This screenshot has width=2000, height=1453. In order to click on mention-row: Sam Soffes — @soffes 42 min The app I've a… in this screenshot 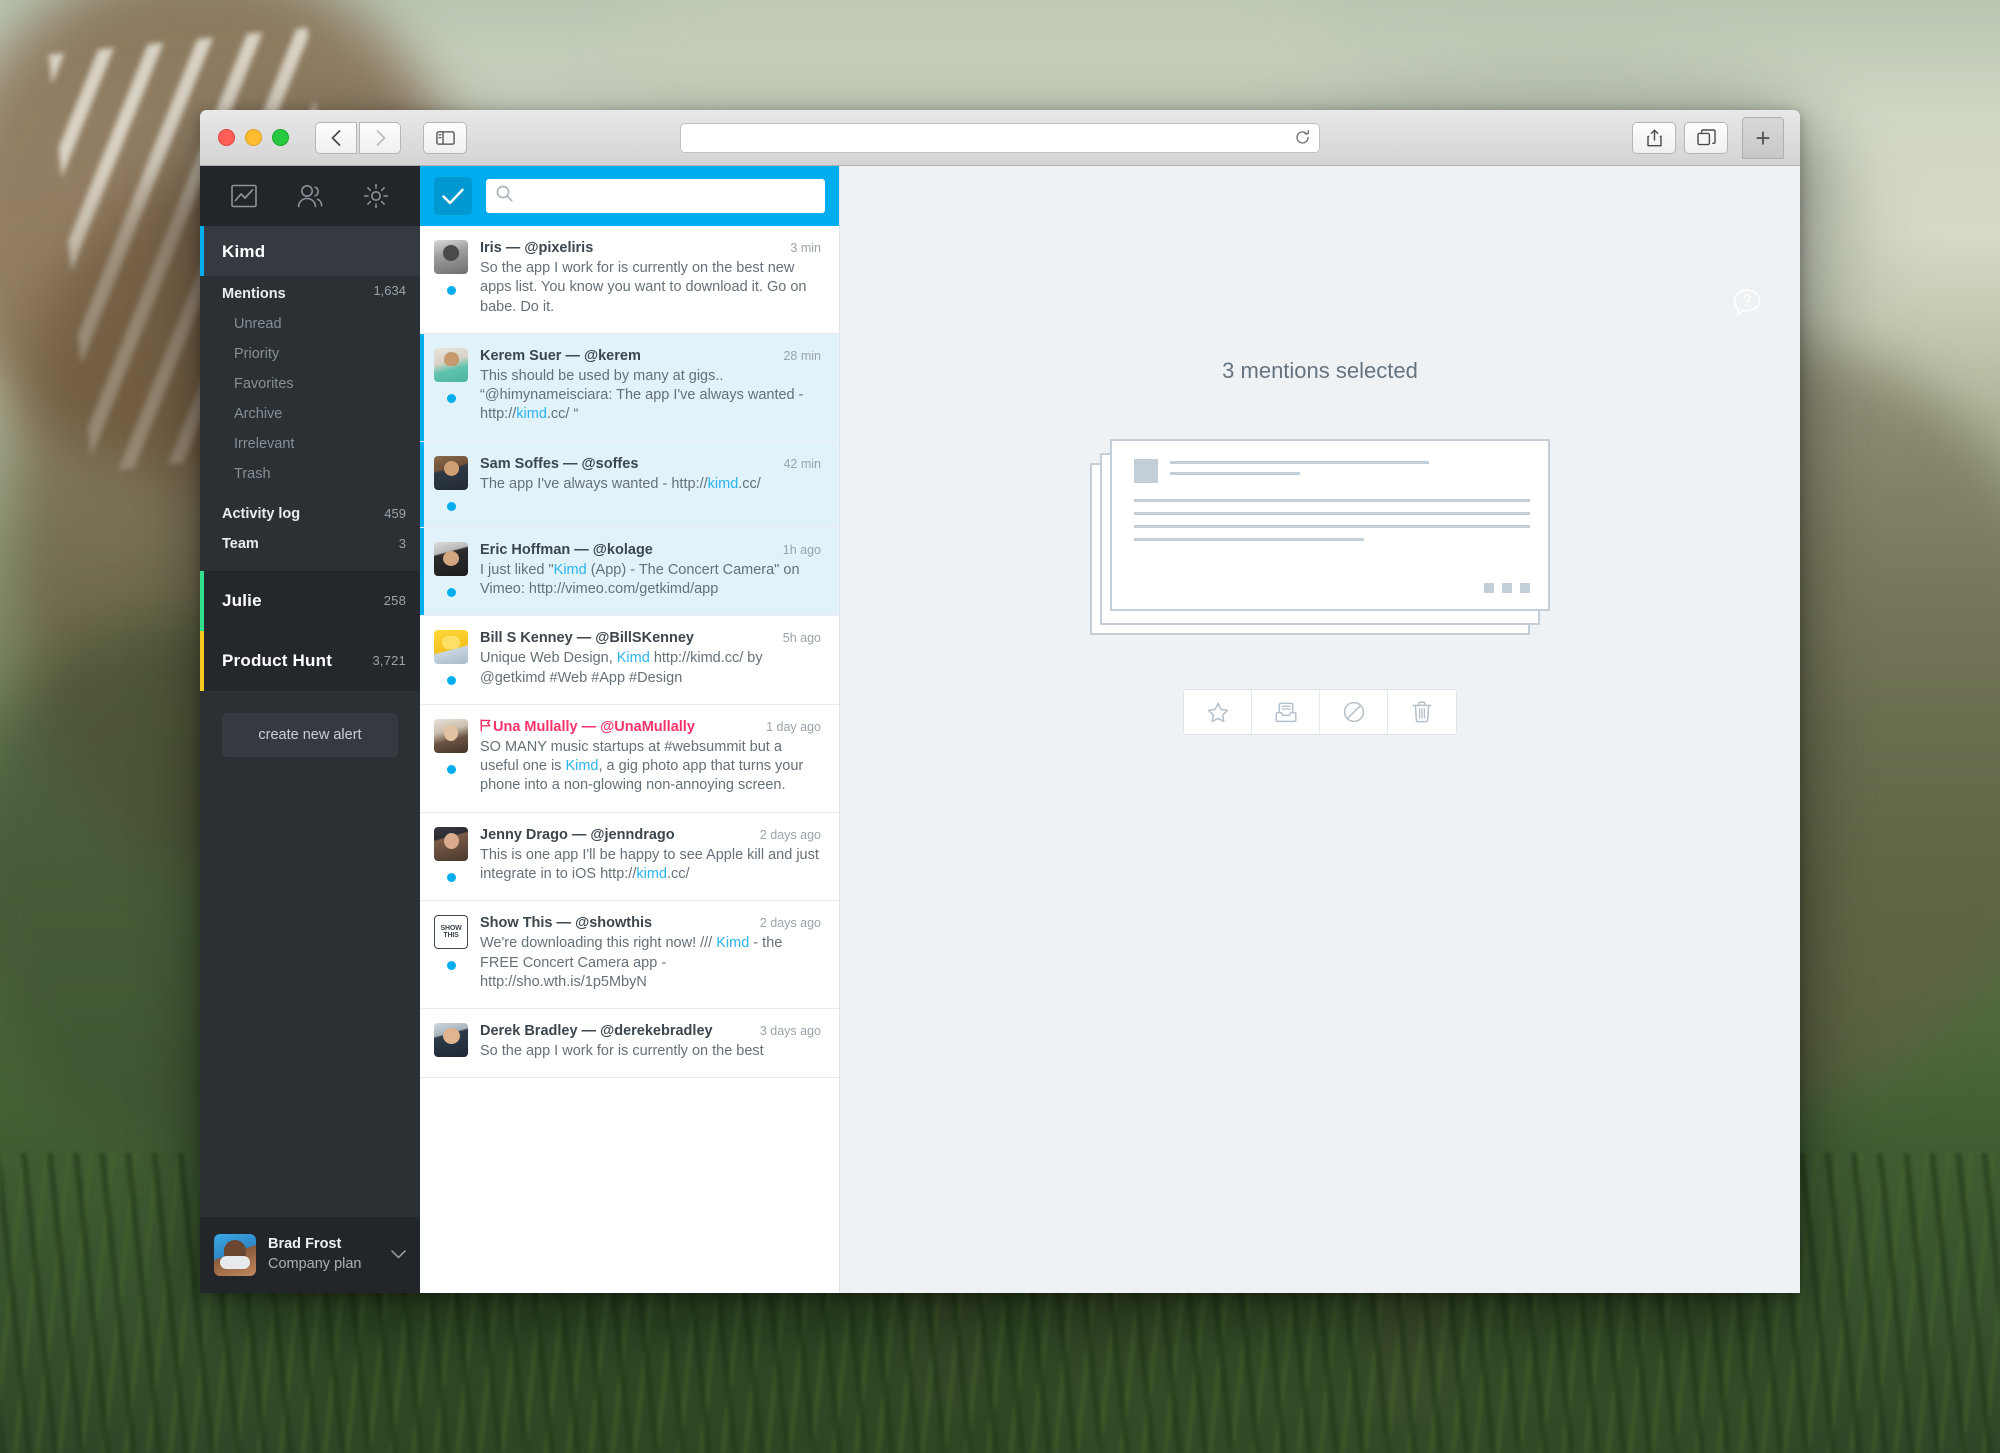, I will do `click(629, 484)`.